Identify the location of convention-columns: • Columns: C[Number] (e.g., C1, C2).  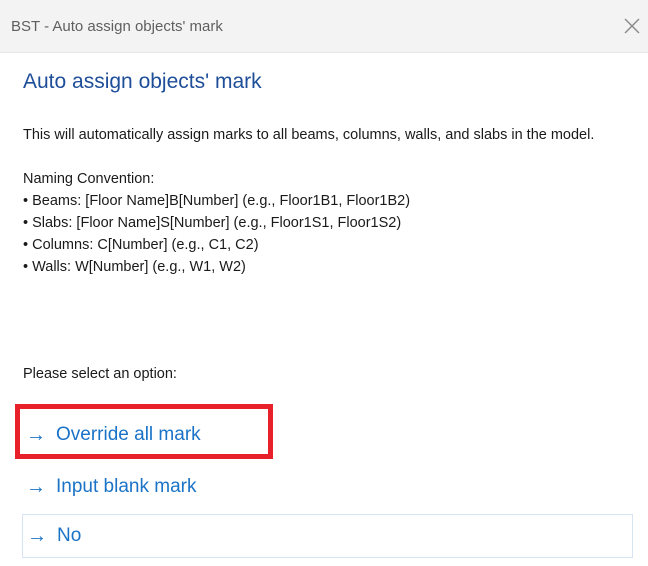
(141, 245).